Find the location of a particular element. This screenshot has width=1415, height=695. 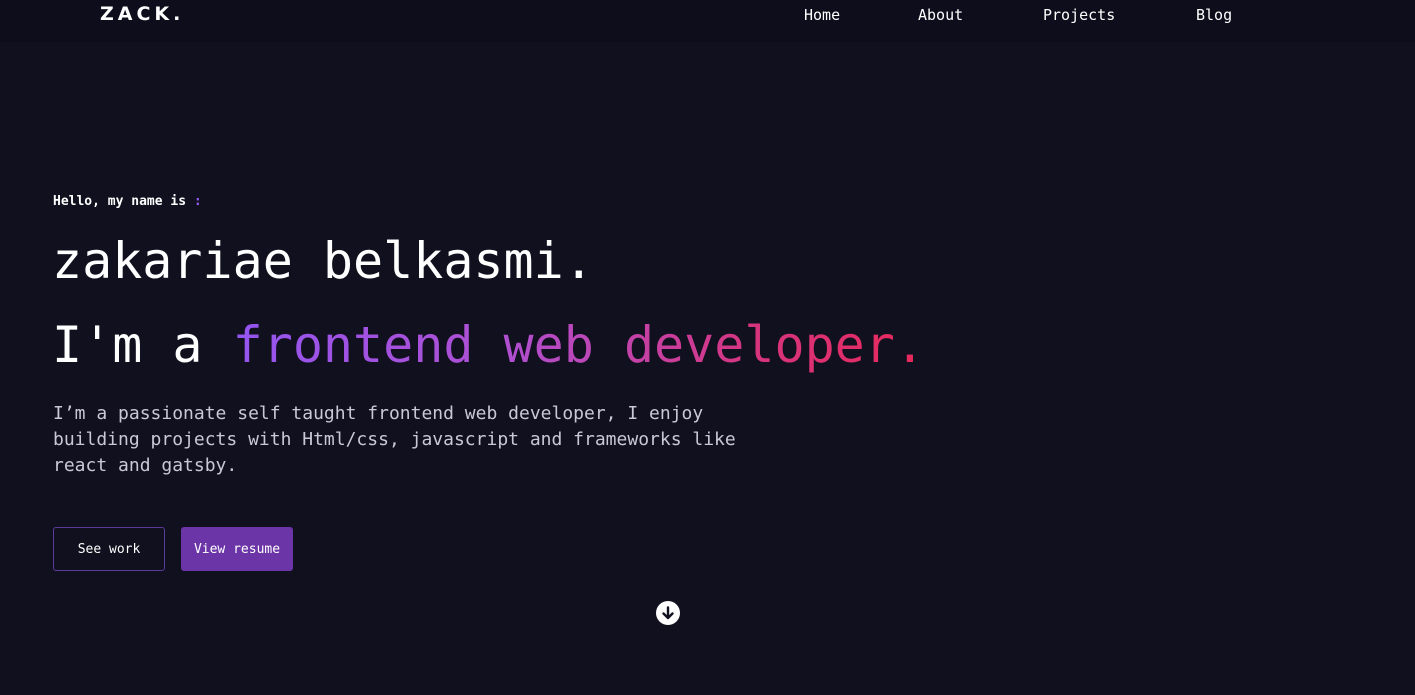

nav-link-blog: Blog is located at coordinates (1214, 15).